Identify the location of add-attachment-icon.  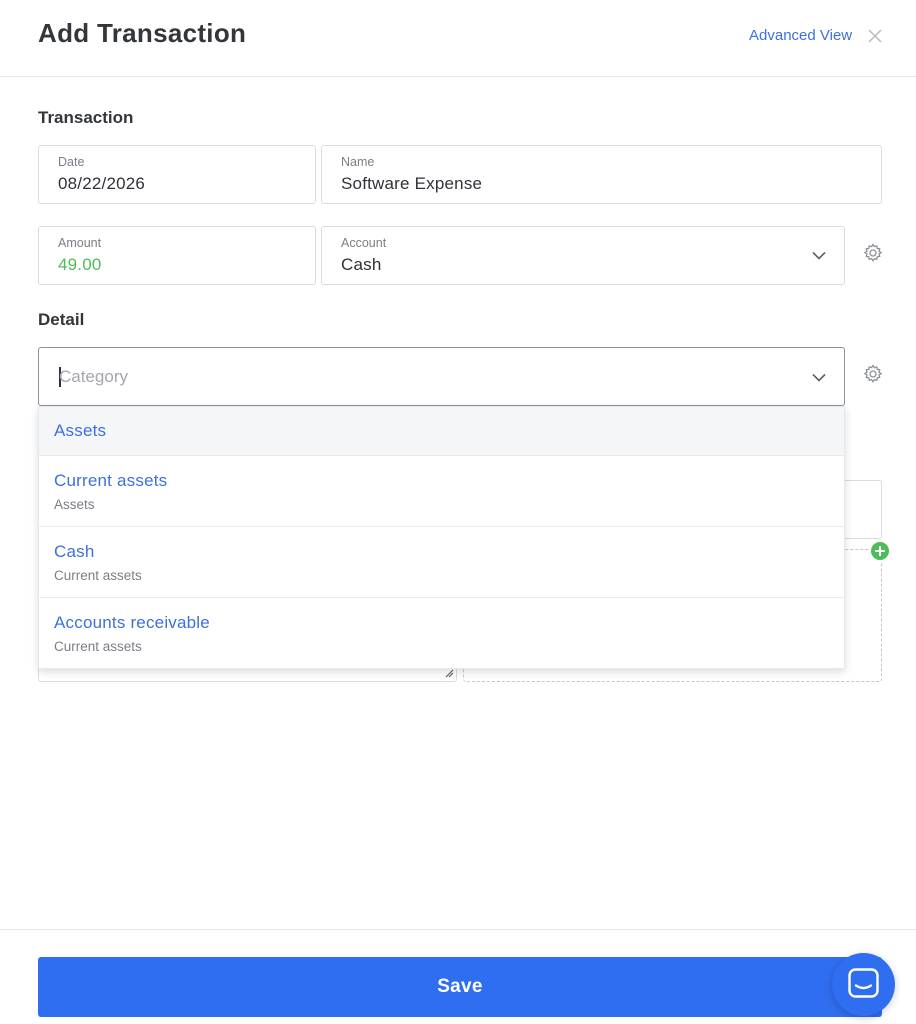
(880, 551).